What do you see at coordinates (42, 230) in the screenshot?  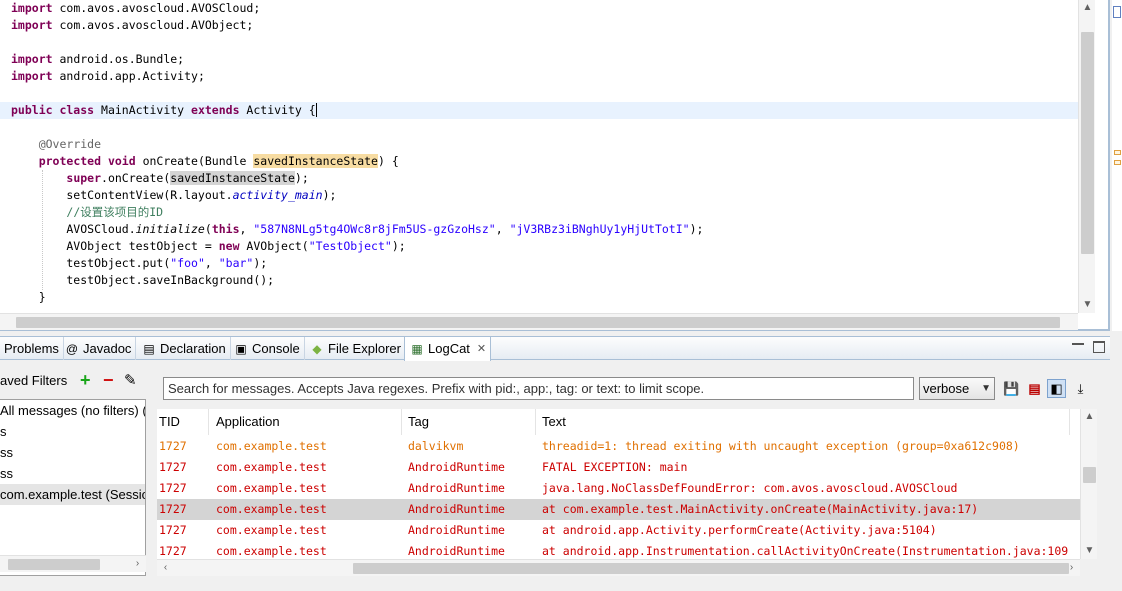 I see `indent-guide` at bounding box center [42, 230].